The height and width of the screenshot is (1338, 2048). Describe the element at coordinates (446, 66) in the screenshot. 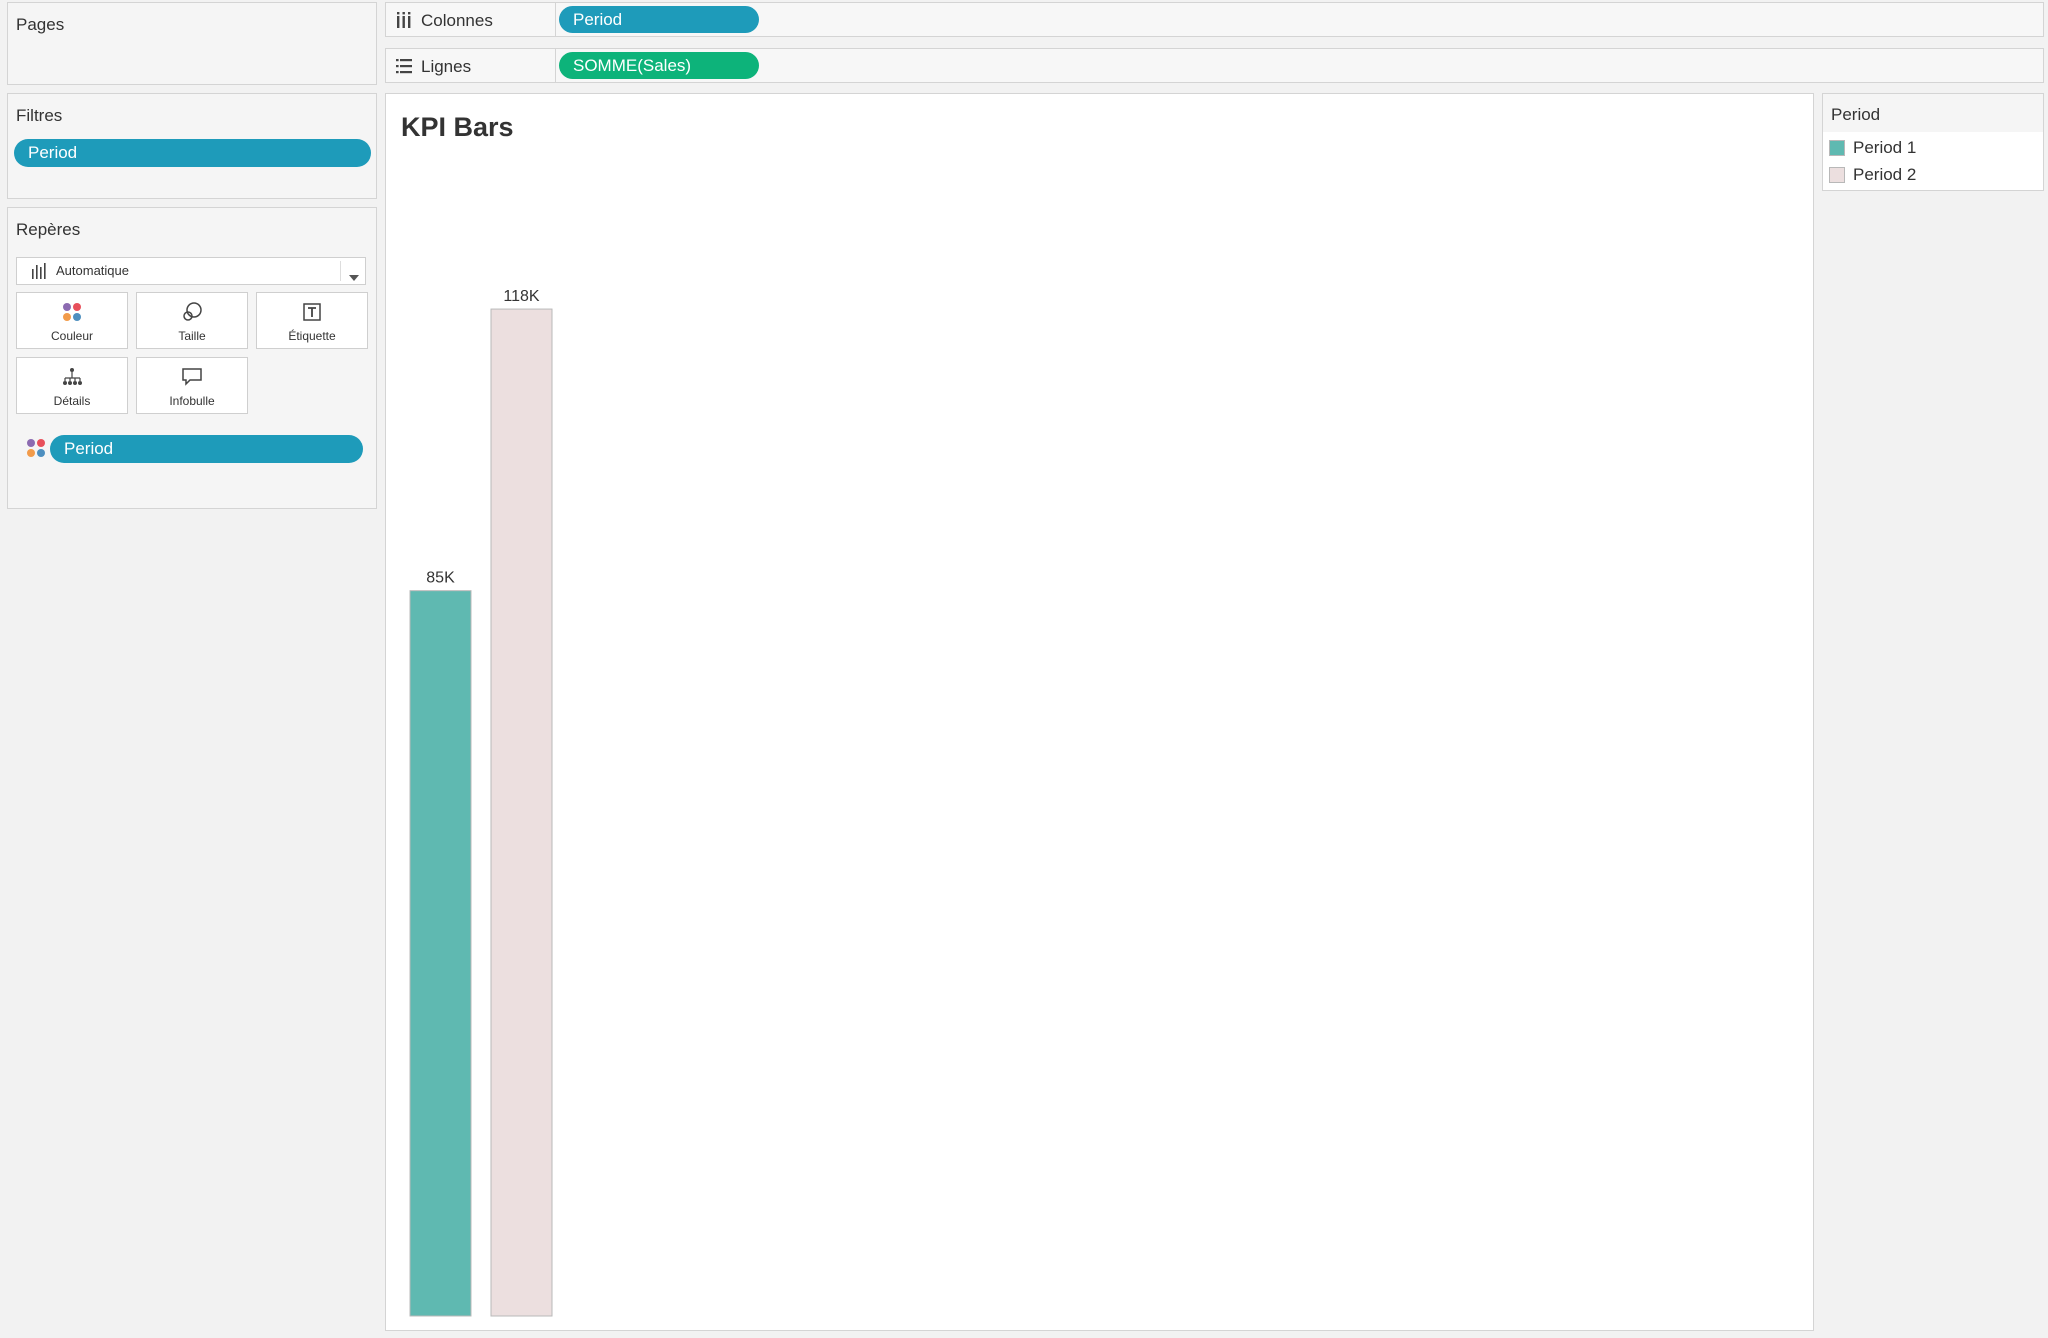

I see `rows-label: Lignes` at that location.